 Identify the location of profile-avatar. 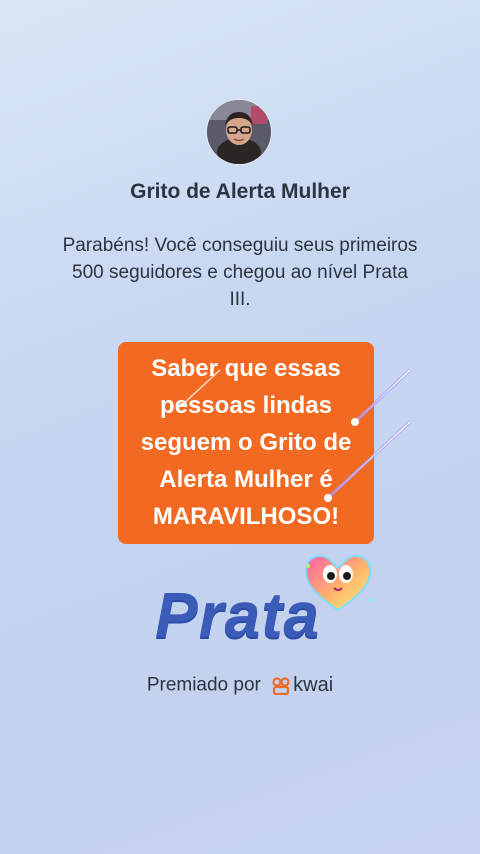
(239, 132).